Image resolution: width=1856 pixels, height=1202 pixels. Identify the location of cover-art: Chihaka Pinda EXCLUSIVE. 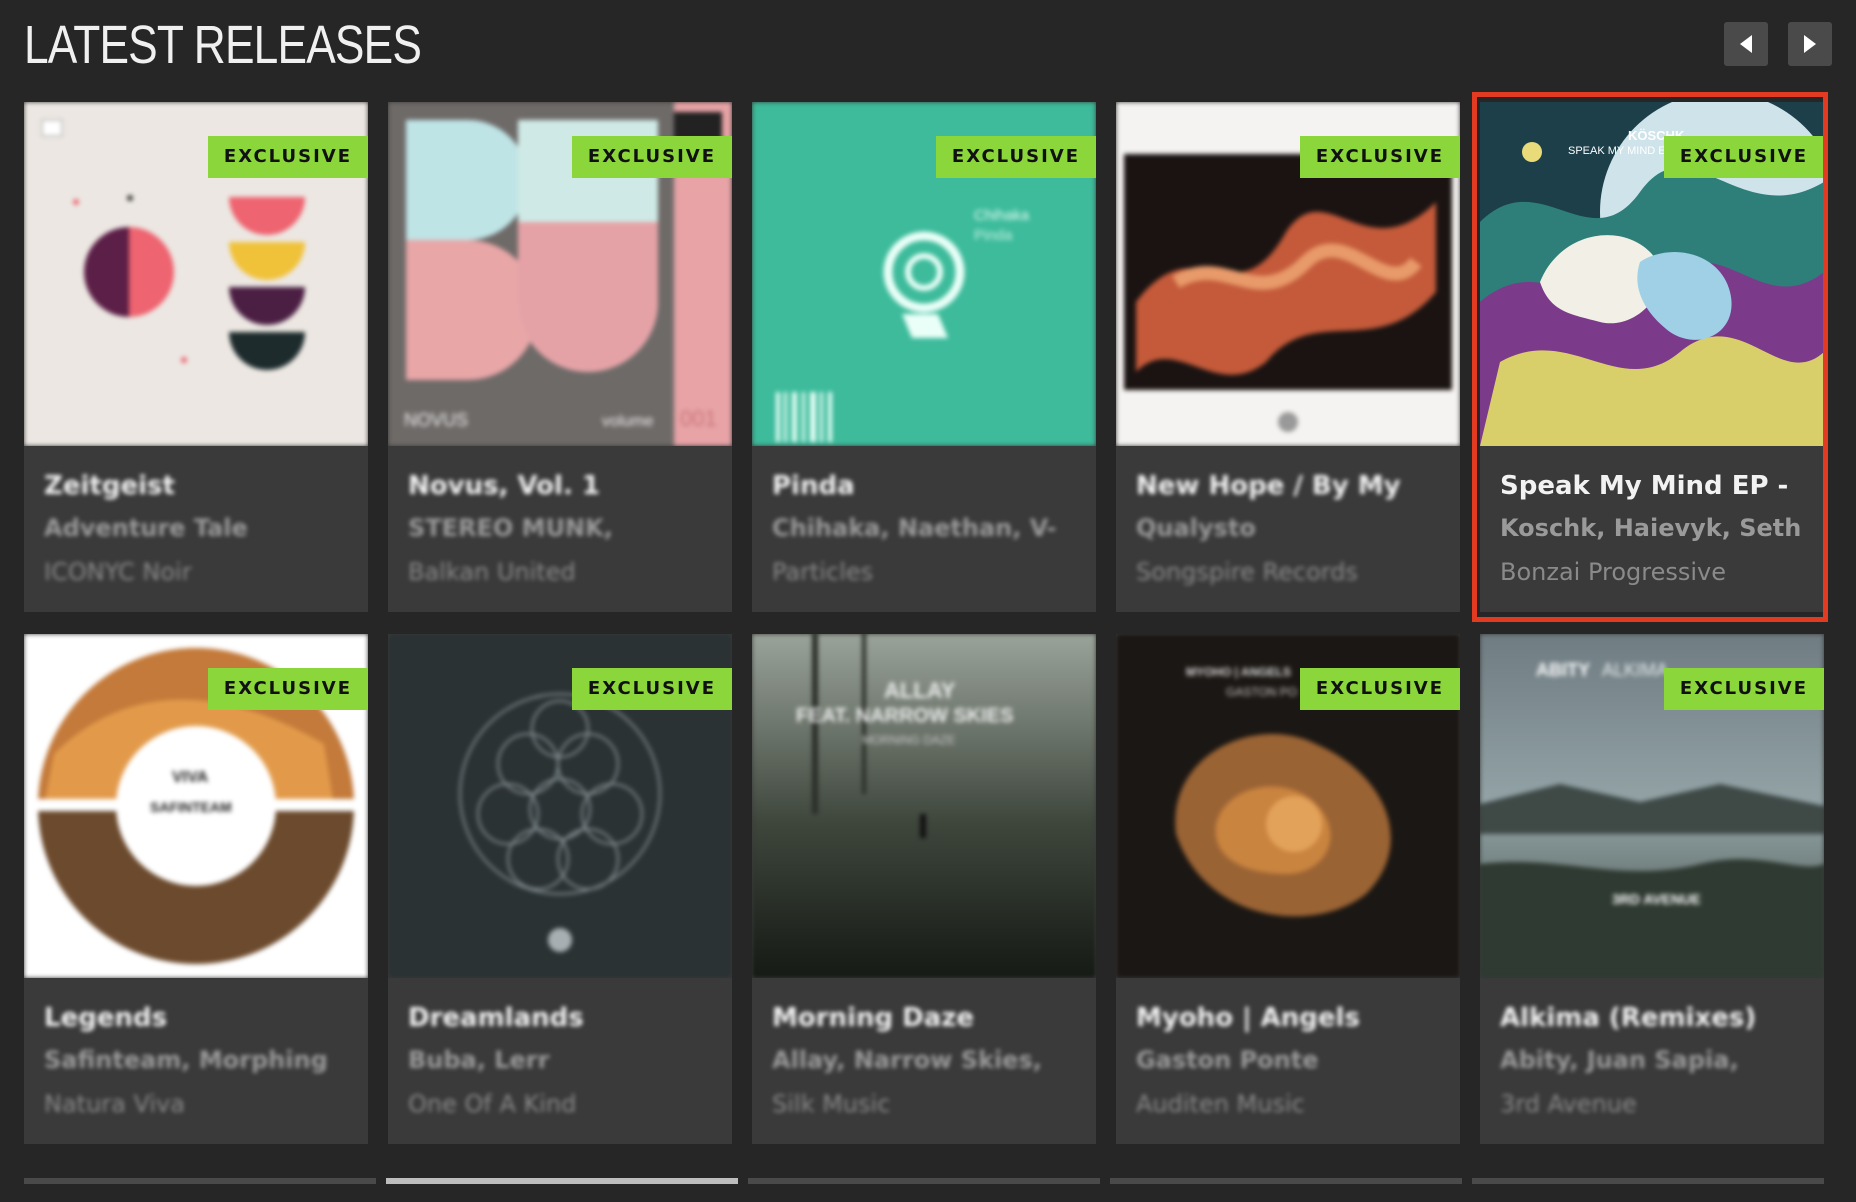
(924, 274).